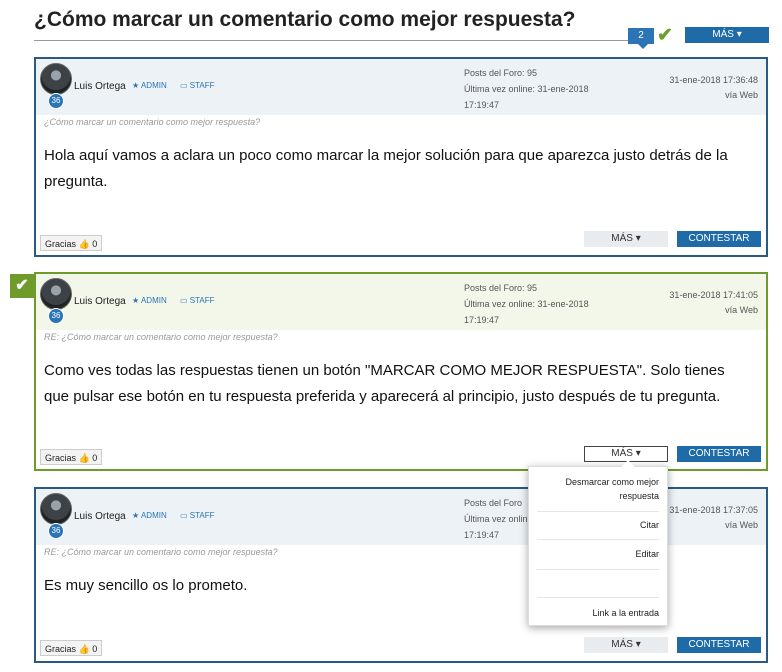  What do you see at coordinates (598, 489) in the screenshot?
I see `menu-item-unmark-best: Desmarcar como mejor respuesta` at bounding box center [598, 489].